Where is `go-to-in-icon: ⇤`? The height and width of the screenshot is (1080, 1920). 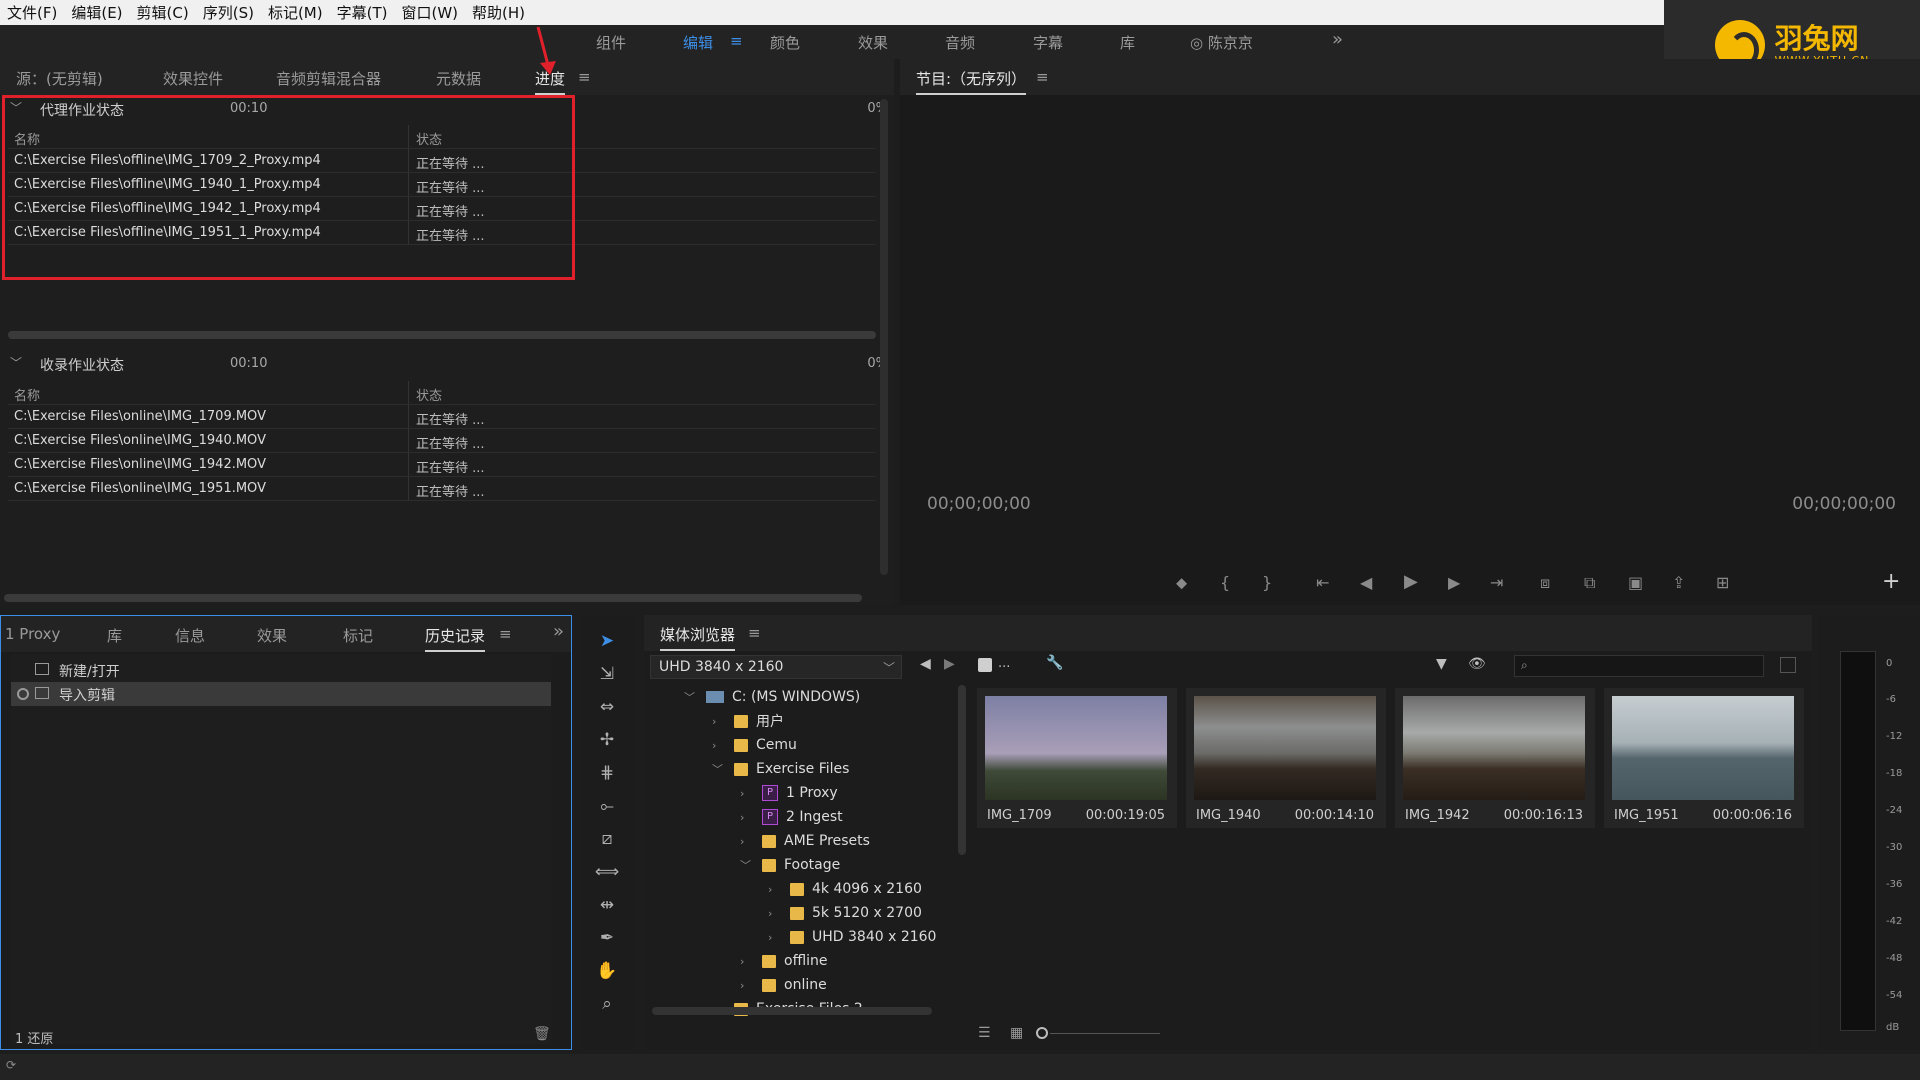
go-to-in-icon: ⇤ is located at coordinates (1322, 582).